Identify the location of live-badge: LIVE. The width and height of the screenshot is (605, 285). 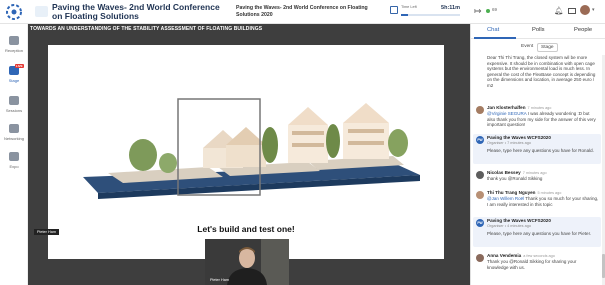
(19, 66).